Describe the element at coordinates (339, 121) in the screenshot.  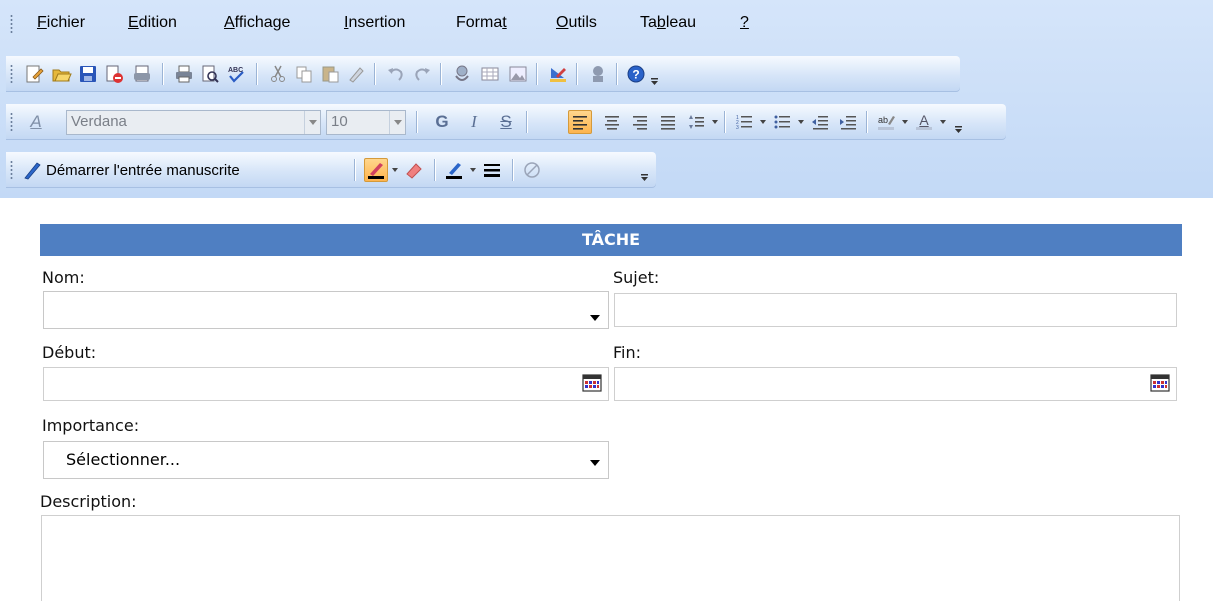
I see `font-size-value: 10` at that location.